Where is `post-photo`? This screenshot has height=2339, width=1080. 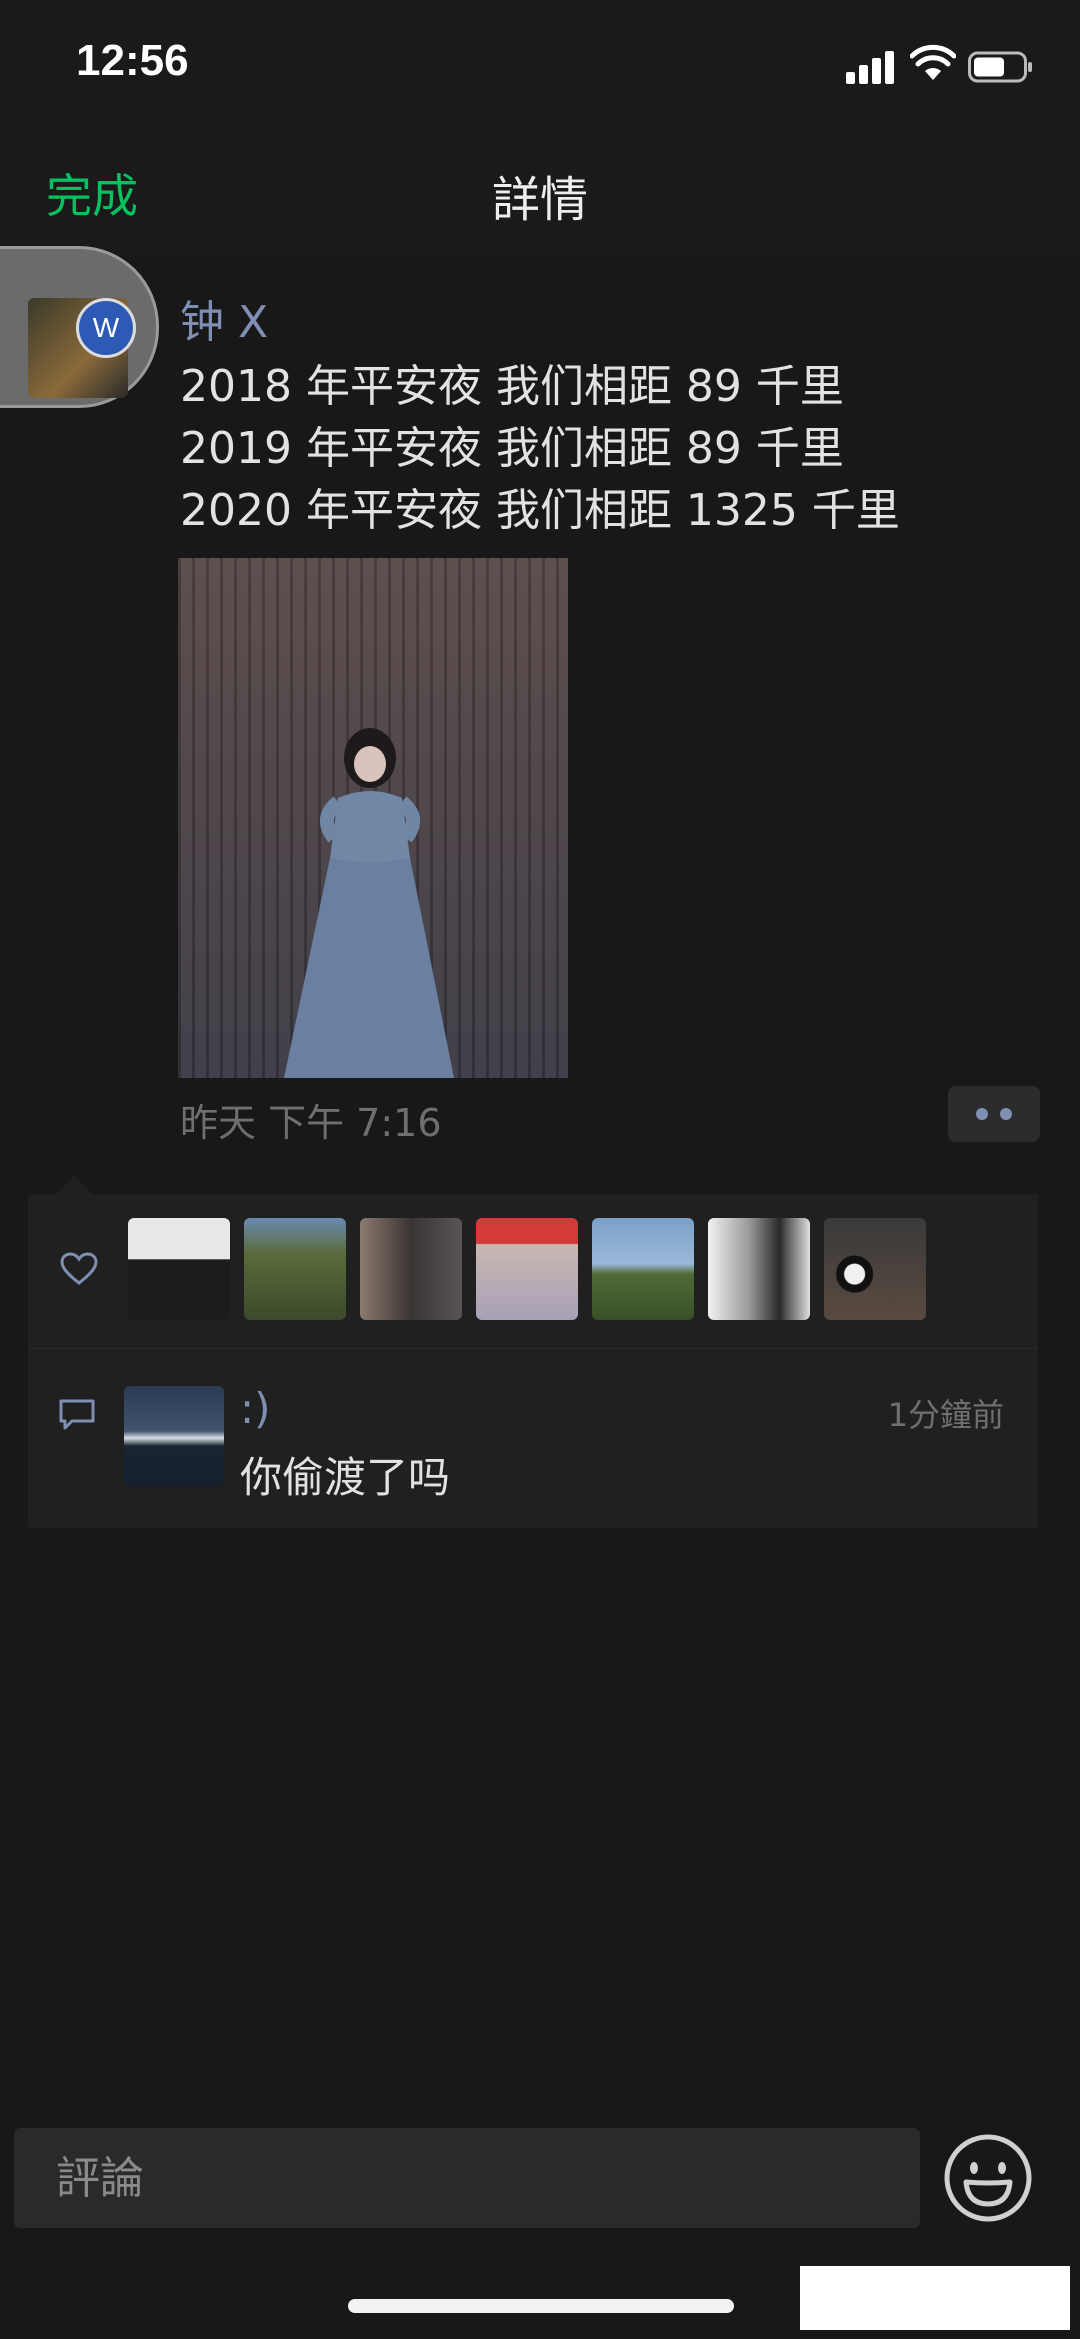 post-photo is located at coordinates (373, 818).